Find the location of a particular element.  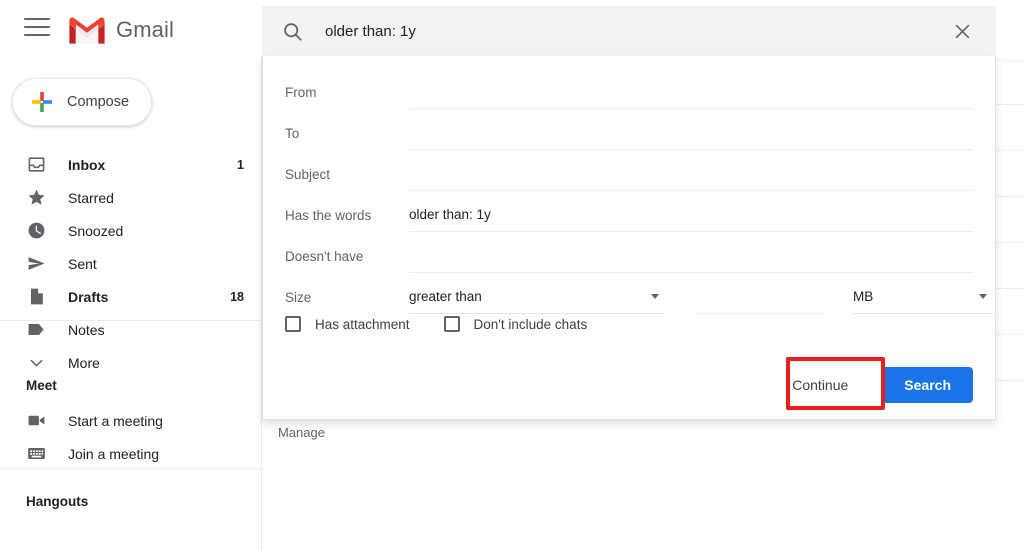

top-bar: Gmail is located at coordinates (131, 28).